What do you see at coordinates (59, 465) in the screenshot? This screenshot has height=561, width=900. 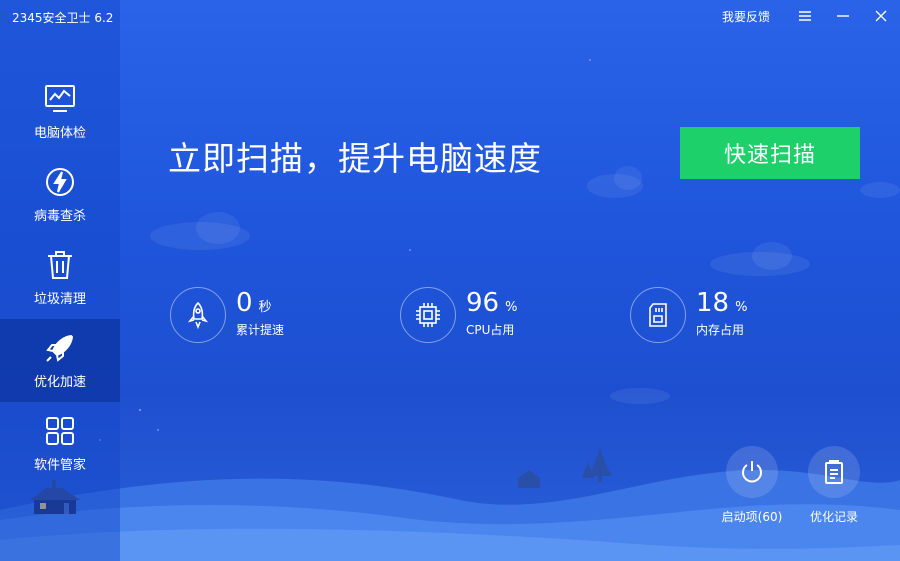 I see `sidebar-item-label: 软件管家` at bounding box center [59, 465].